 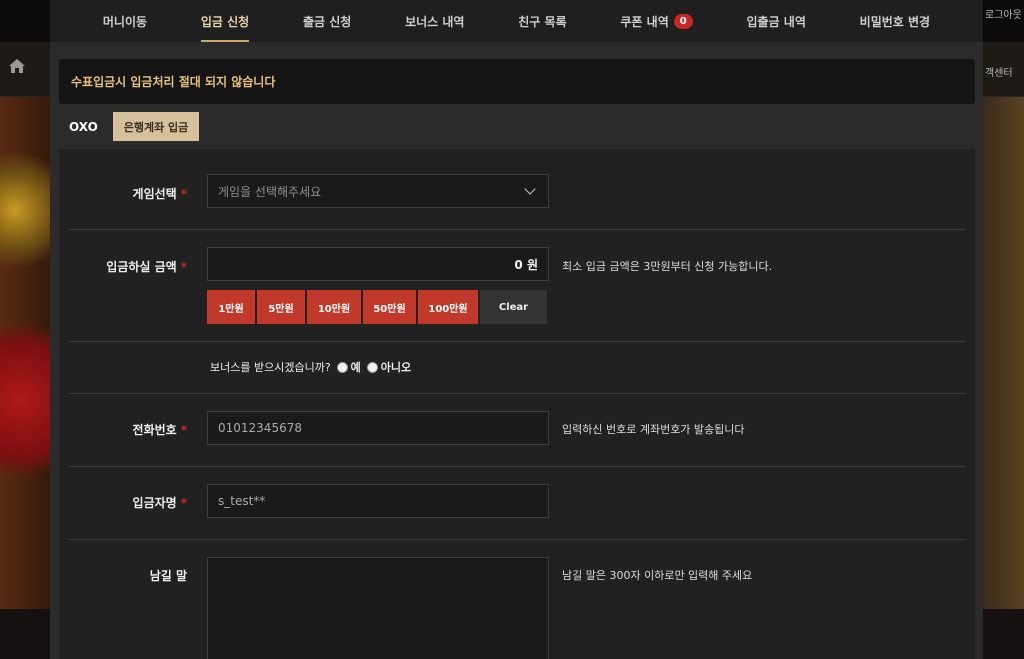 What do you see at coordinates (1003, 13) in the screenshot?
I see `logout-link: 로그아웃` at bounding box center [1003, 13].